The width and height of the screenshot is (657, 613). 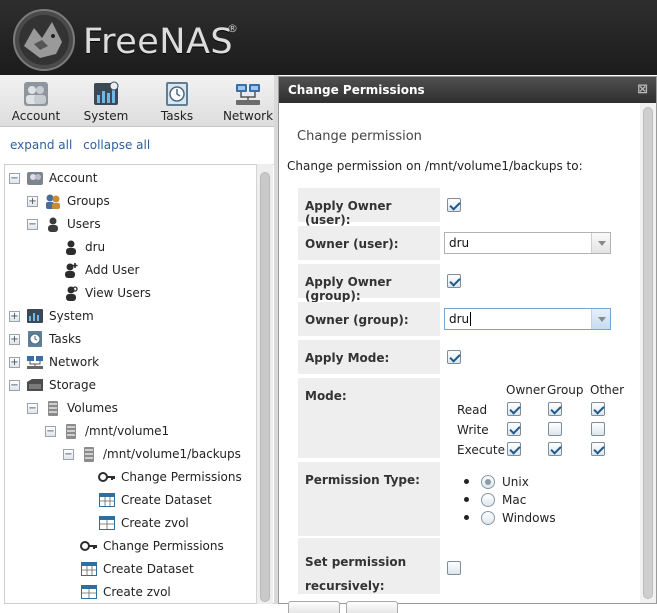 I want to click on permission-type-mac: Mac, so click(x=524, y=502).